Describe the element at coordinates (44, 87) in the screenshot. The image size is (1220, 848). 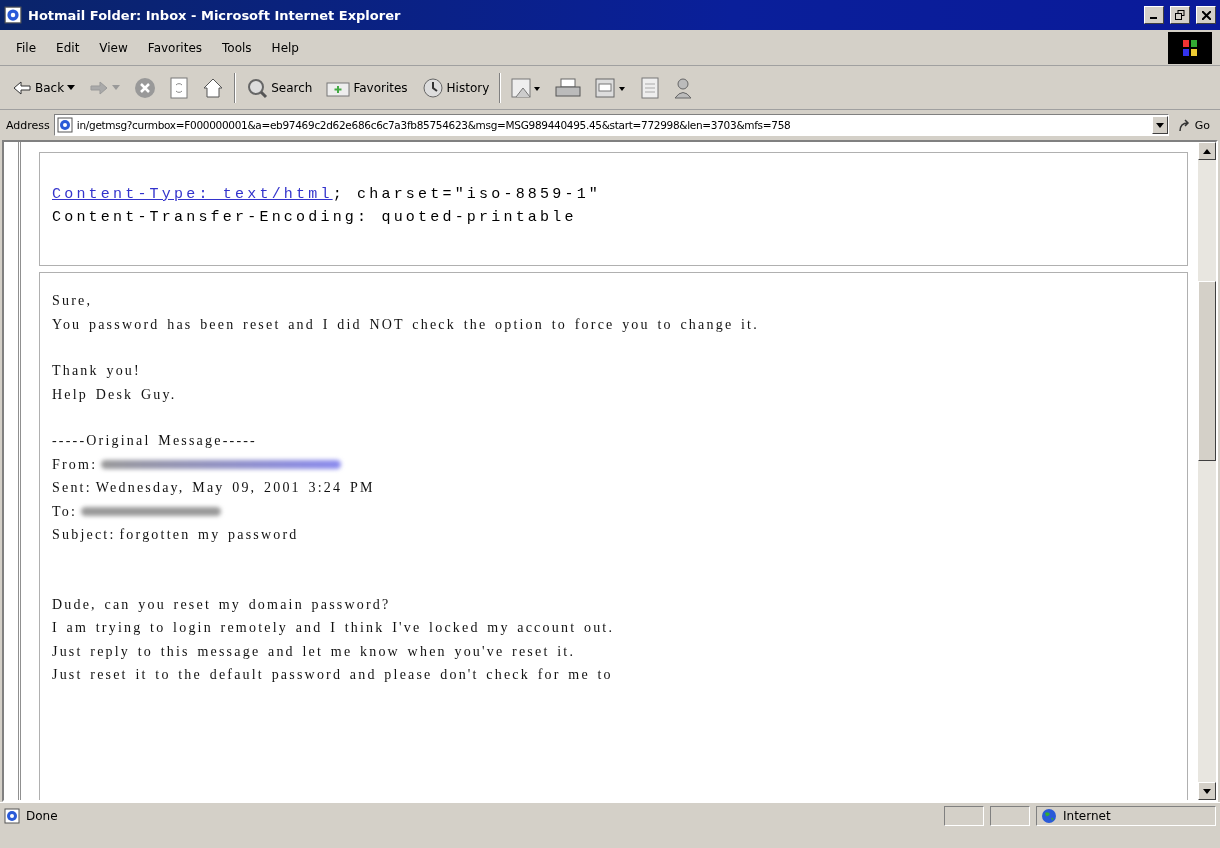
I see `back-button: Back` at that location.